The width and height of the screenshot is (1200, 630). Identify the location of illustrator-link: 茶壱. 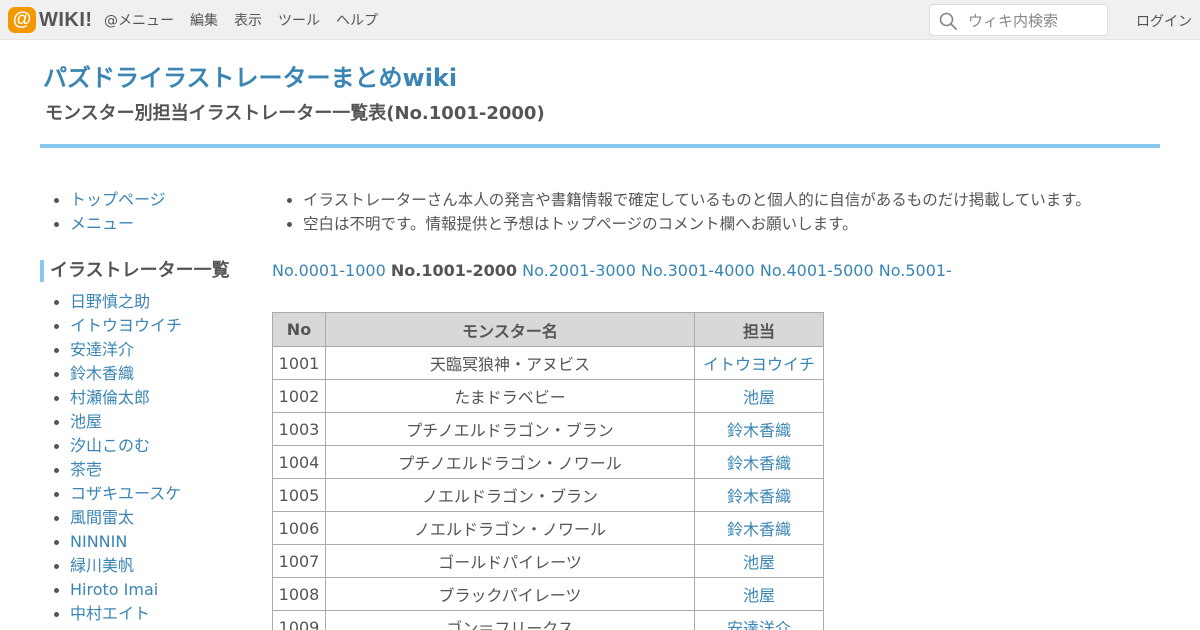
(86, 469).